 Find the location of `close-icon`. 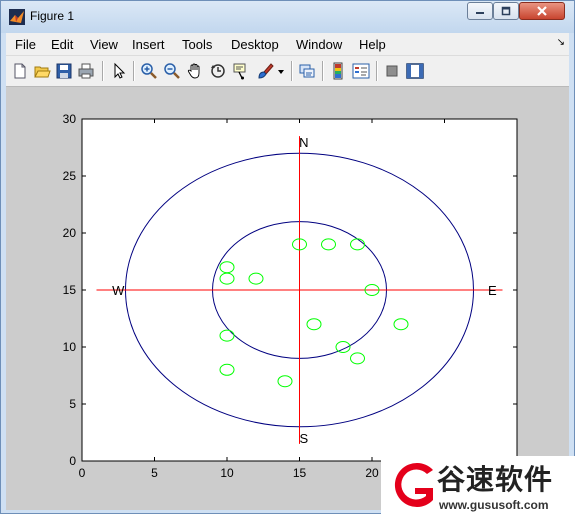

close-icon is located at coordinates (542, 11).